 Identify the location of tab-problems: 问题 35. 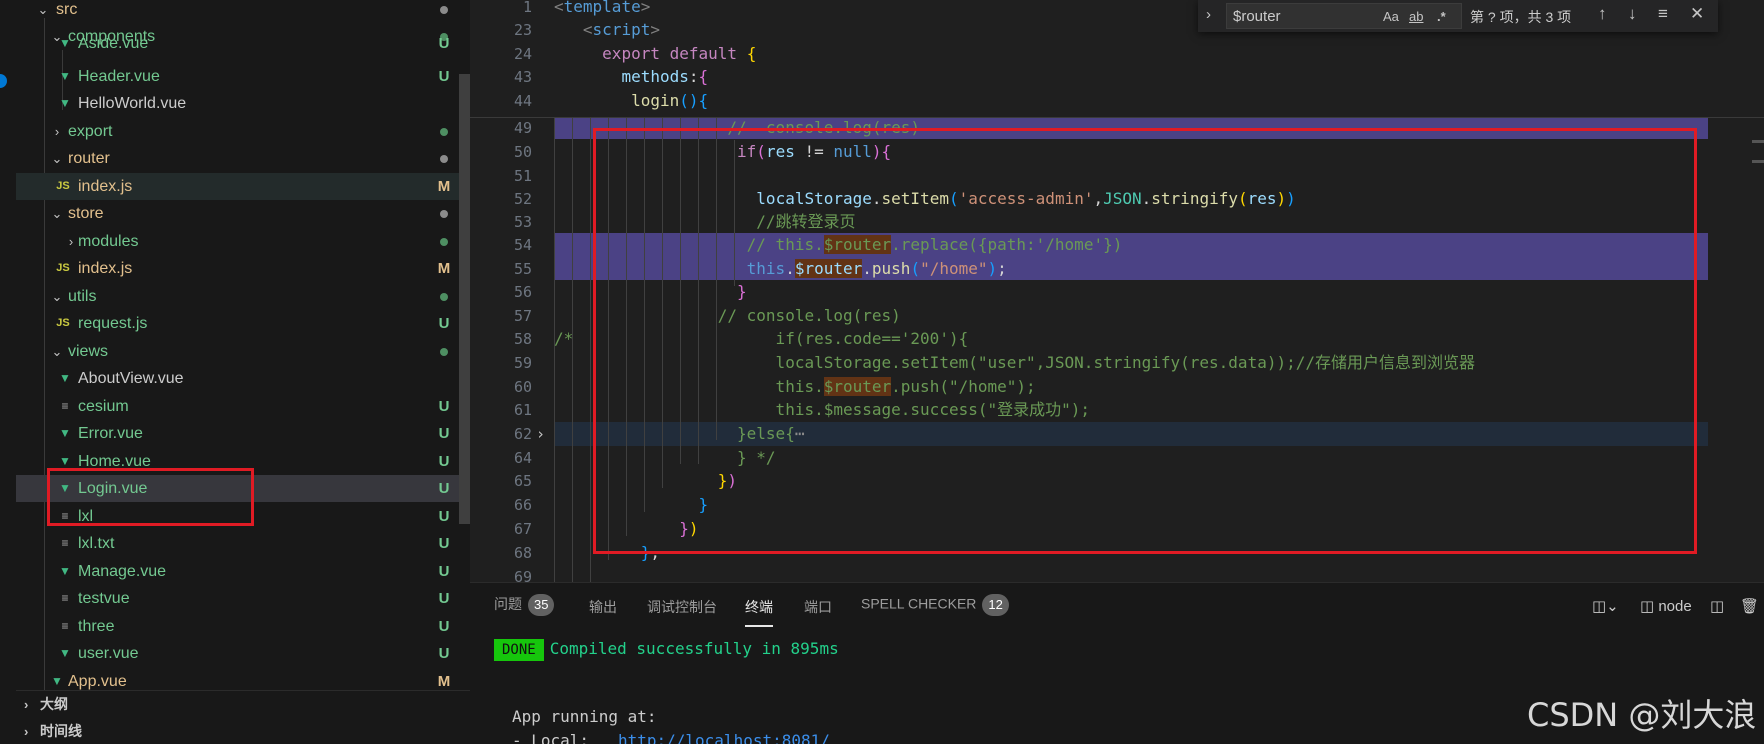
(524, 605).